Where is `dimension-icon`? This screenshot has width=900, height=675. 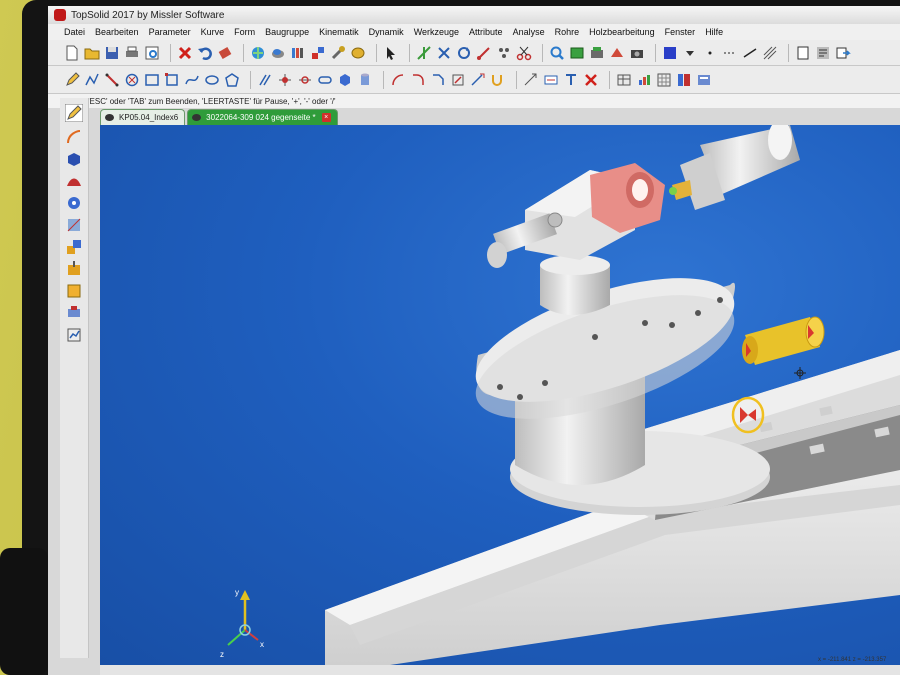 dimension-icon is located at coordinates (531, 80).